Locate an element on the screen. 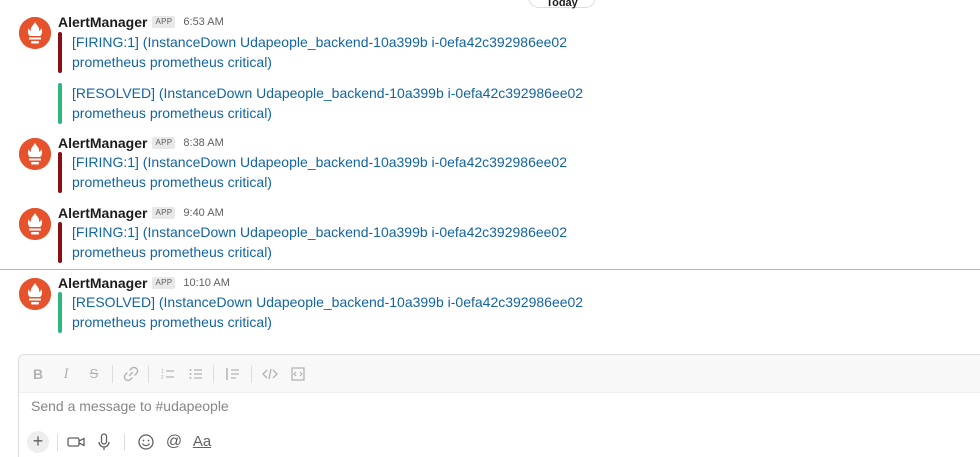  date-divider-pill: Today is located at coordinates (562, 4).